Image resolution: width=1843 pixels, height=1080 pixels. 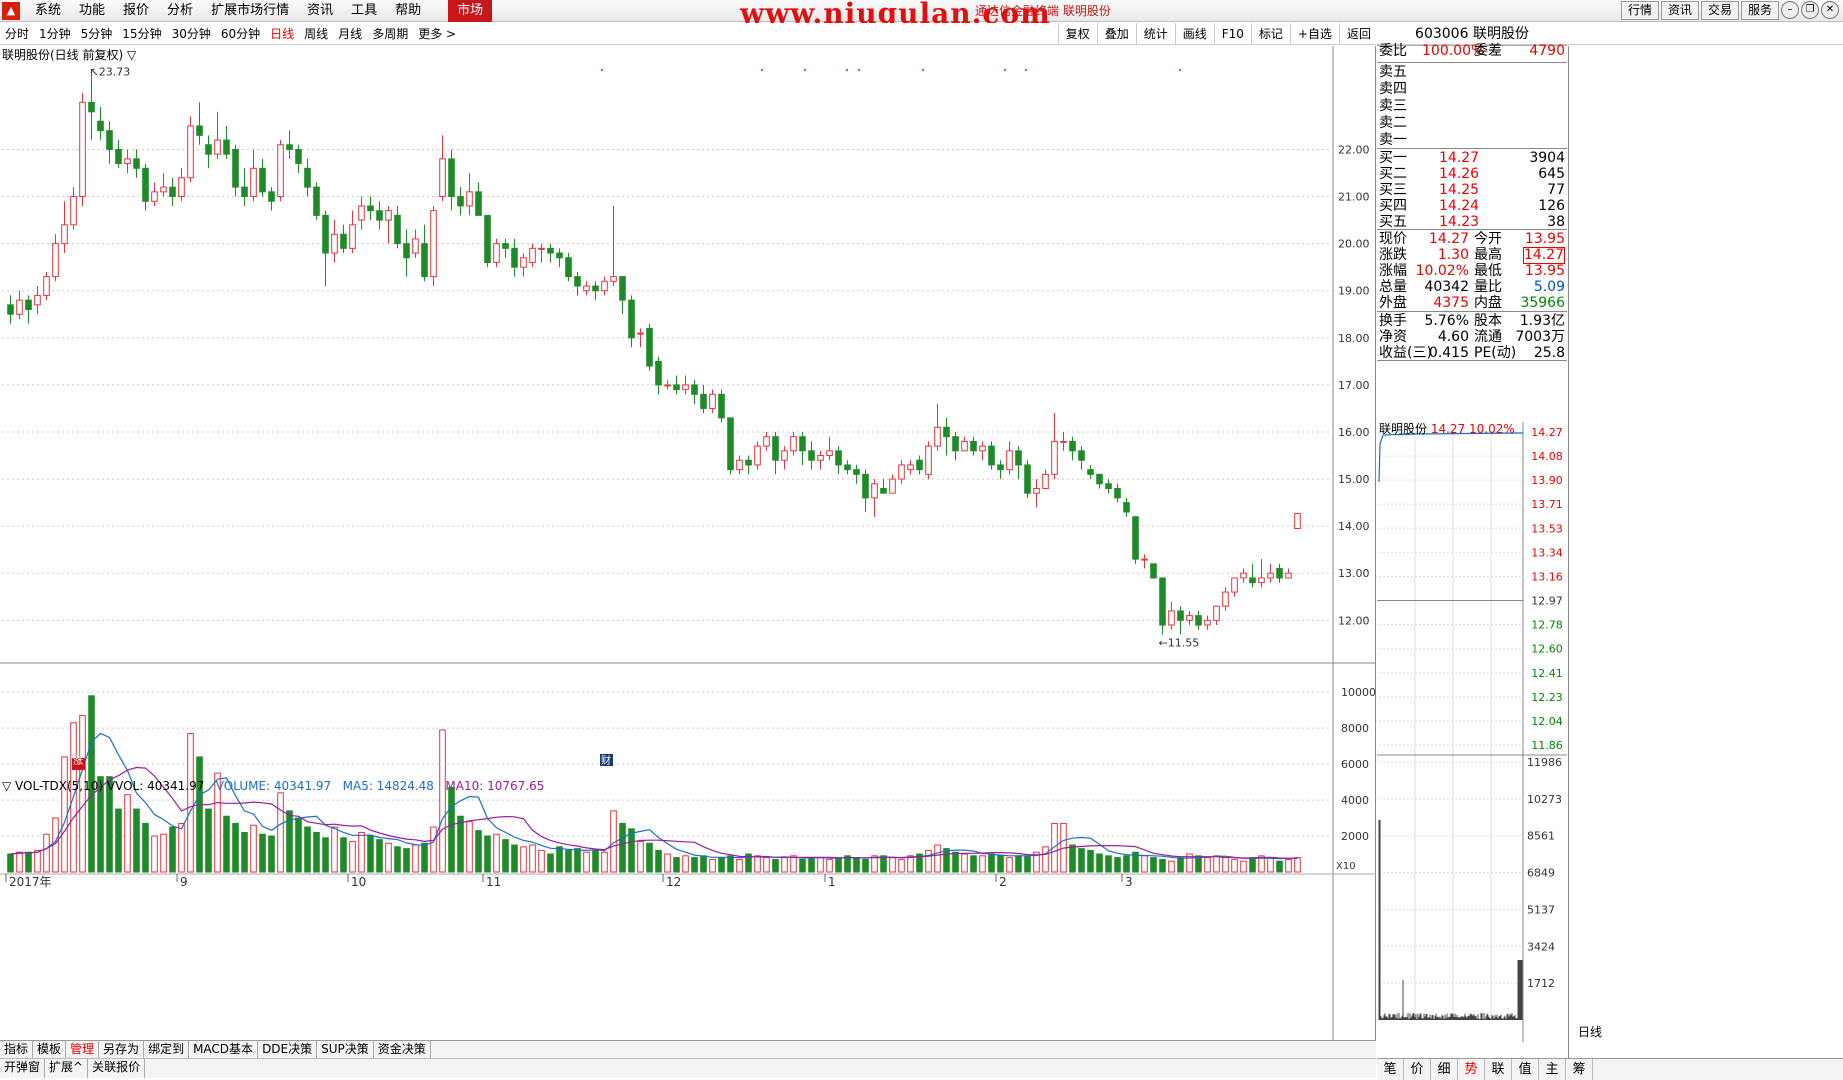 What do you see at coordinates (82, 1049) in the screenshot?
I see `tab-manage: 管理` at bounding box center [82, 1049].